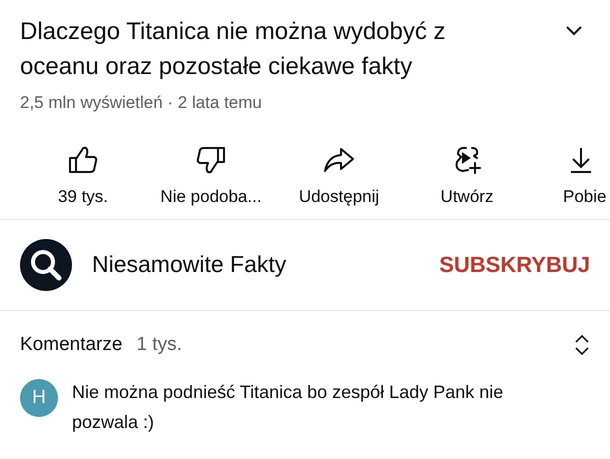 This screenshot has width=610, height=459. I want to click on thumbs-up-icon, so click(83, 160).